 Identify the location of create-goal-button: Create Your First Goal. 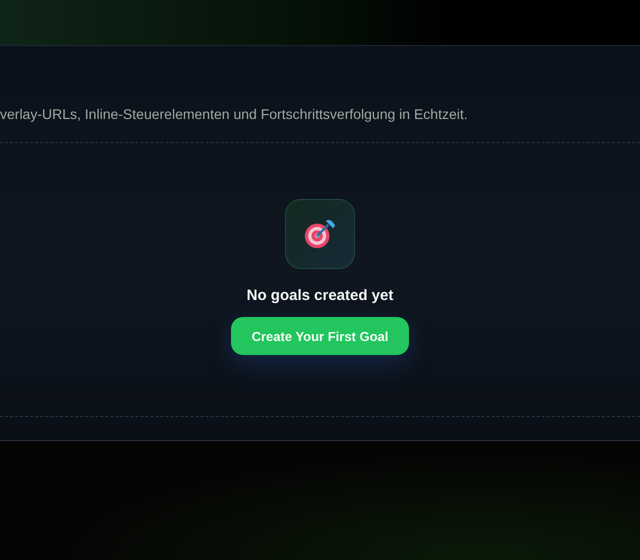
(320, 336).